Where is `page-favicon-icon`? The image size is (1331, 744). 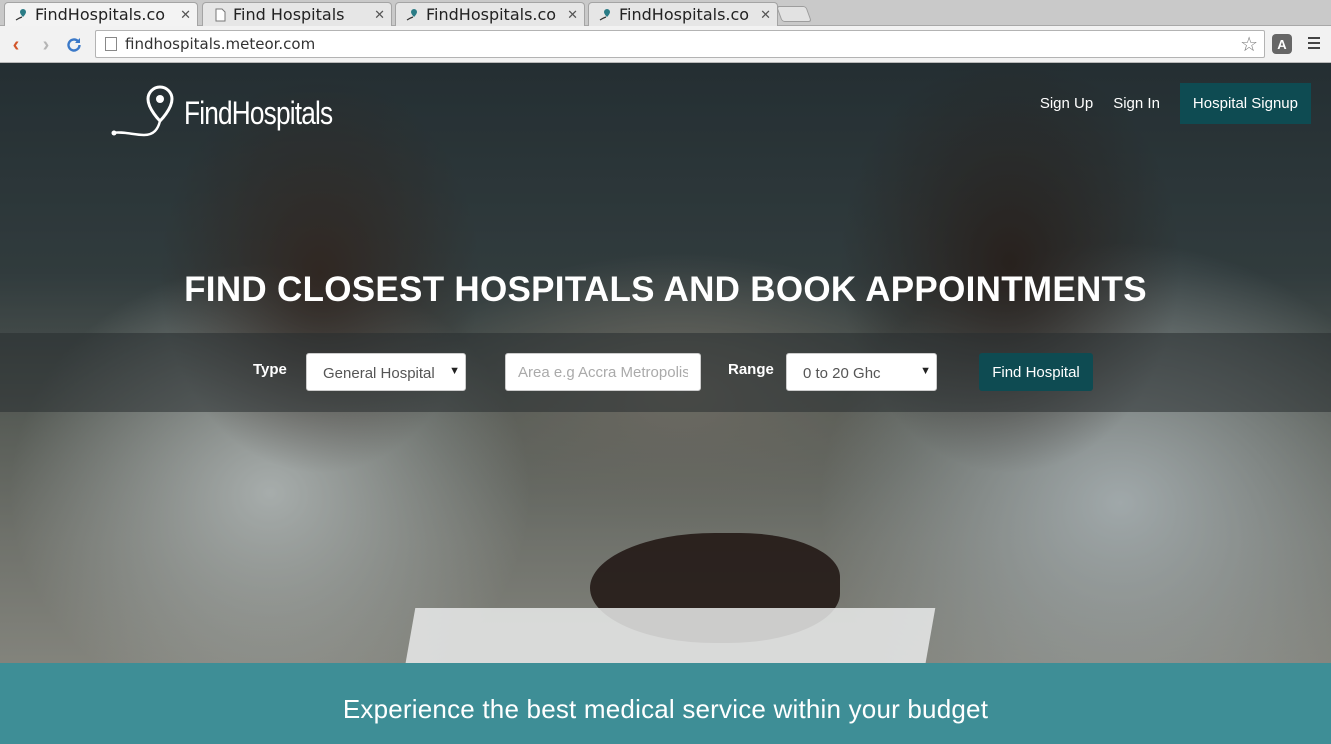
page-favicon-icon is located at coordinates (220, 14).